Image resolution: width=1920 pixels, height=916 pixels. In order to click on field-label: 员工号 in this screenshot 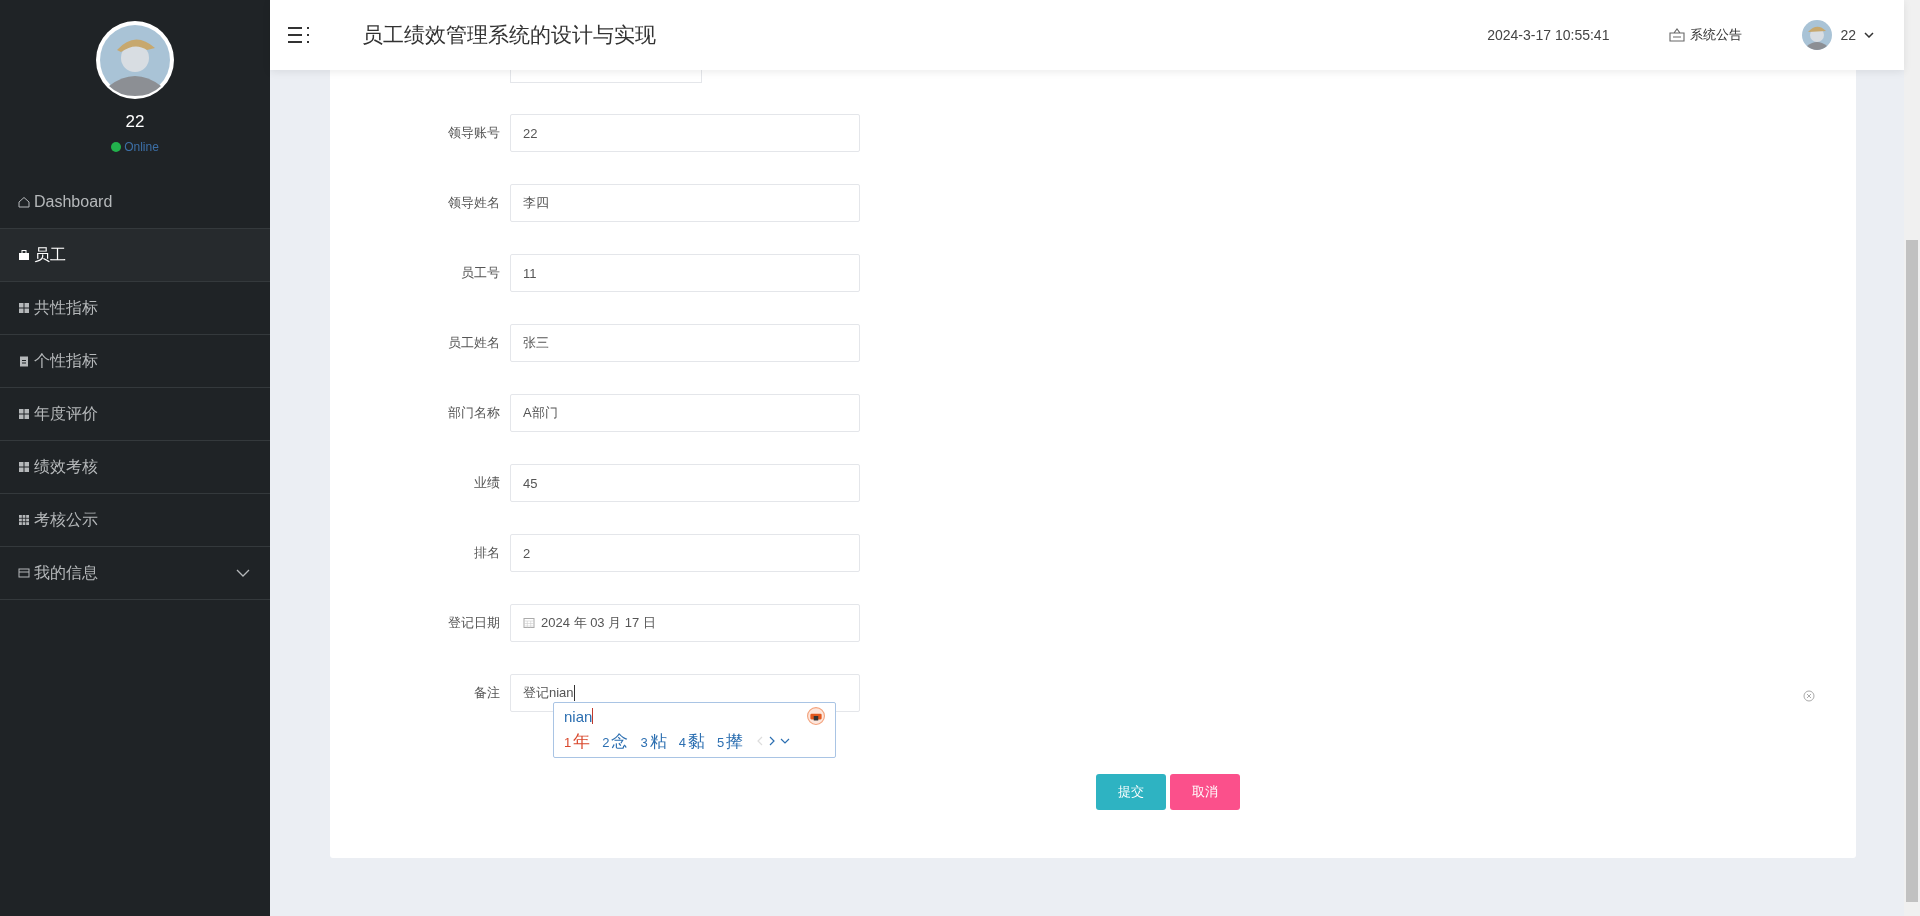, I will do `click(480, 273)`.